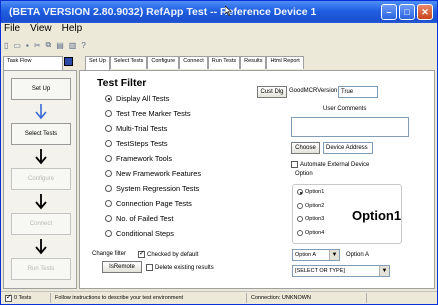 The height and width of the screenshot is (305, 438). I want to click on cut-icon: ✂, so click(37, 45).